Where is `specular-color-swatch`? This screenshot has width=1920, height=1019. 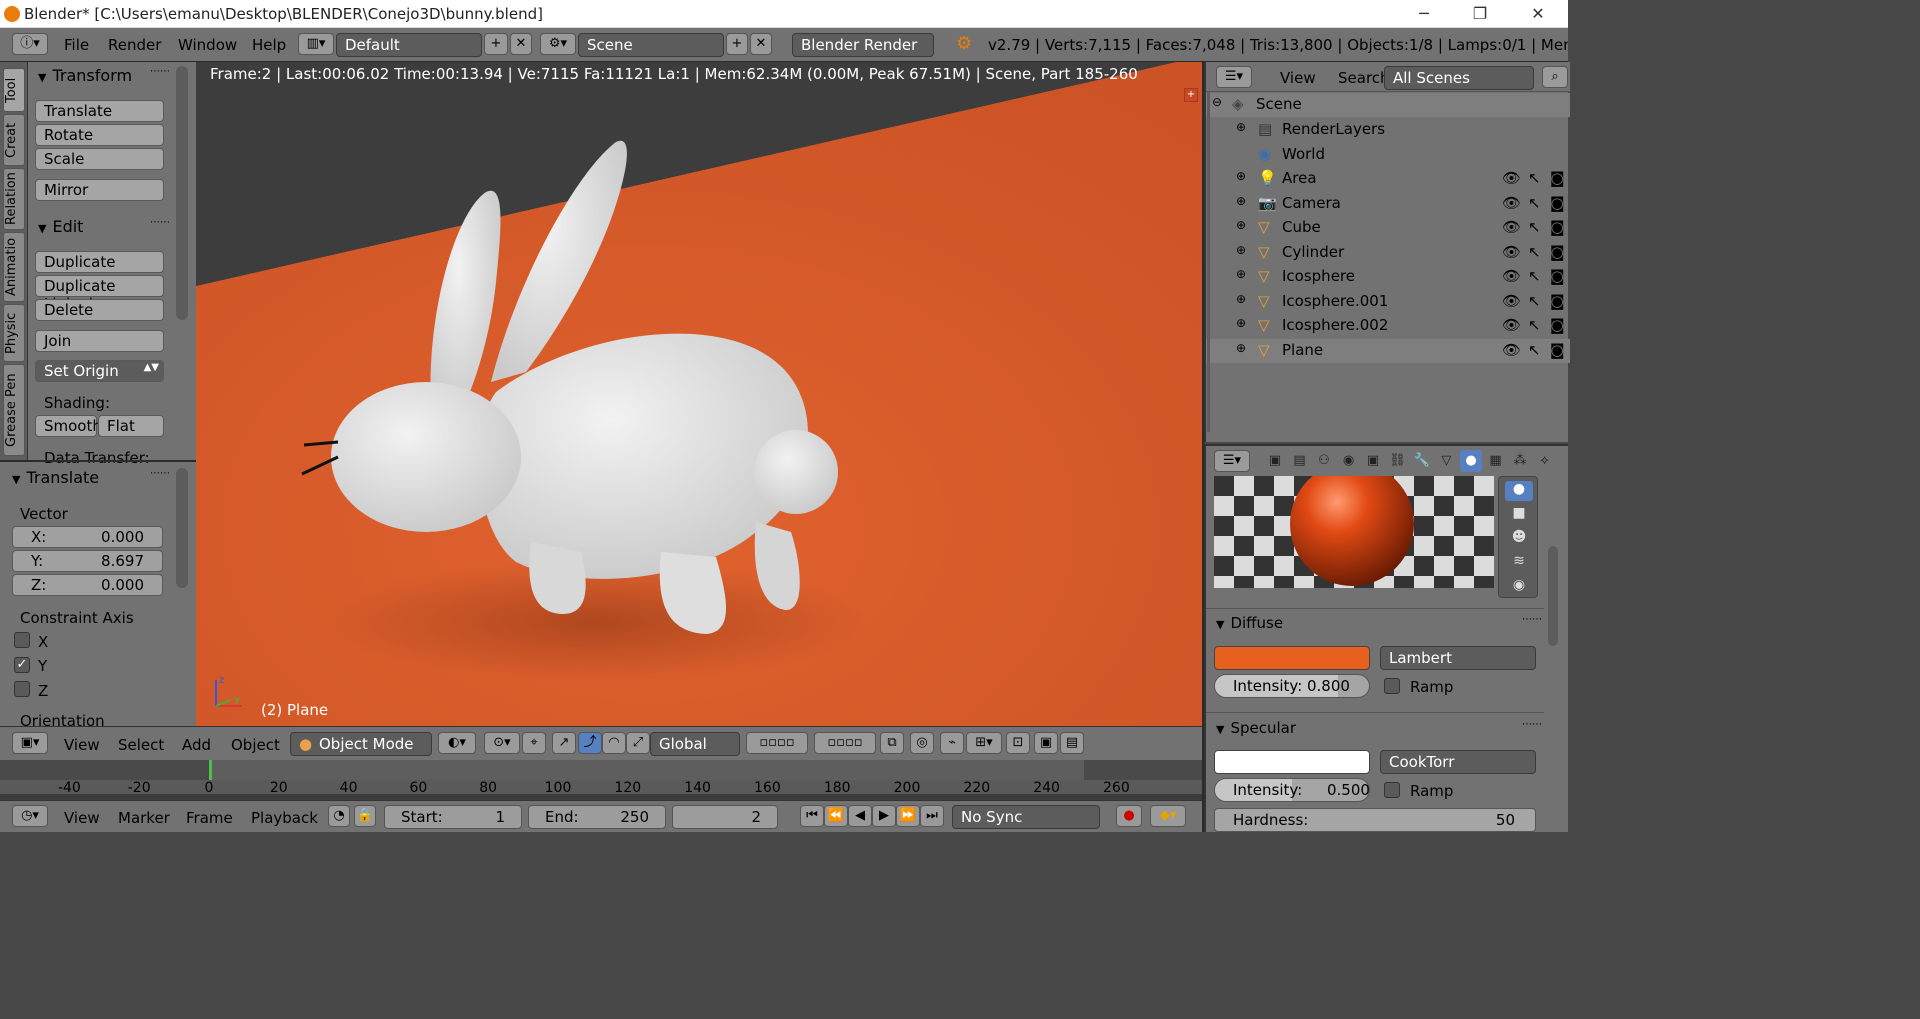
specular-color-swatch is located at coordinates (1292, 762).